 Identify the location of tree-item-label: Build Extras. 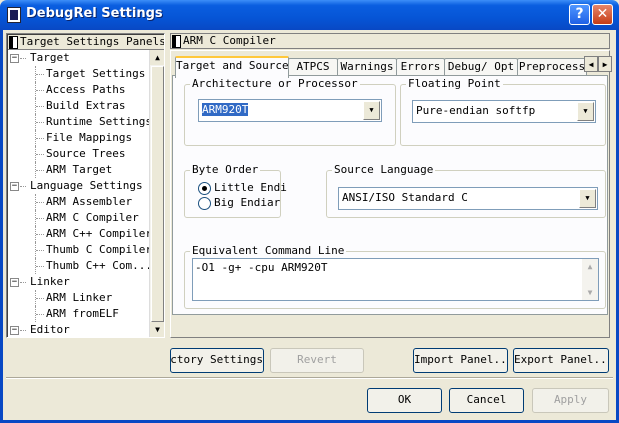
(86, 105).